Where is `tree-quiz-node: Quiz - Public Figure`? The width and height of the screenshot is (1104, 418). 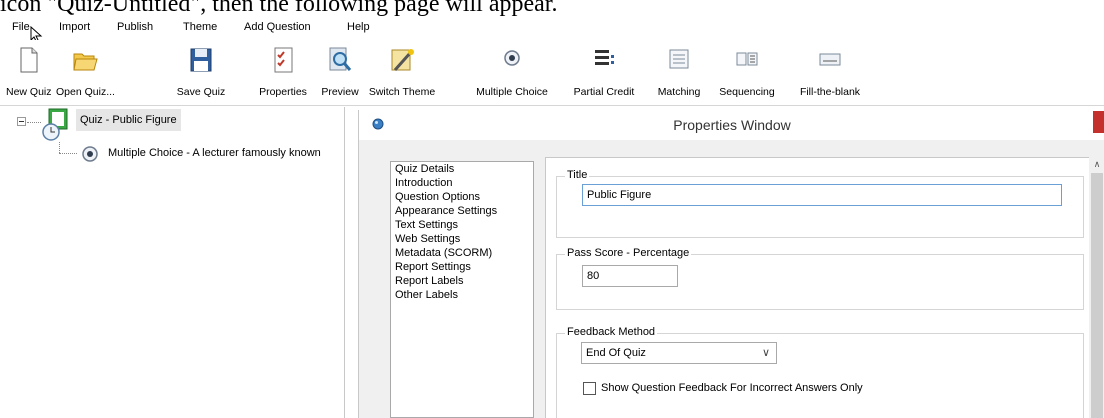 tree-quiz-node: Quiz - Public Figure is located at coordinates (128, 120).